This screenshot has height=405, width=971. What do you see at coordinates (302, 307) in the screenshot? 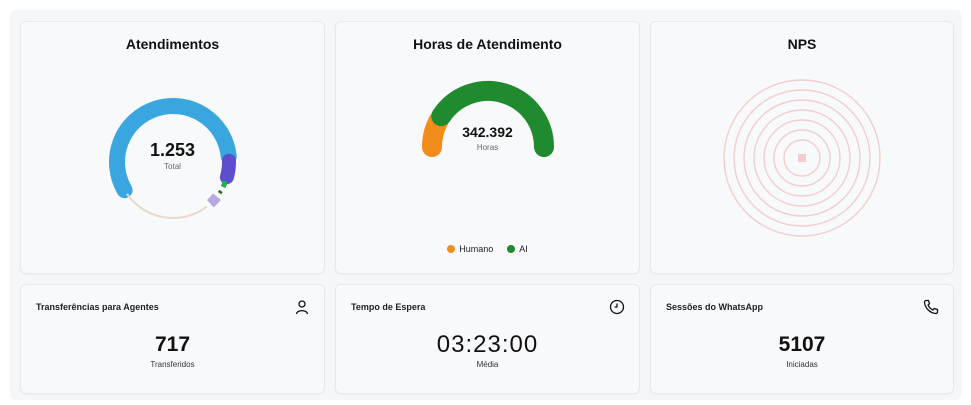
I see `user-icon` at bounding box center [302, 307].